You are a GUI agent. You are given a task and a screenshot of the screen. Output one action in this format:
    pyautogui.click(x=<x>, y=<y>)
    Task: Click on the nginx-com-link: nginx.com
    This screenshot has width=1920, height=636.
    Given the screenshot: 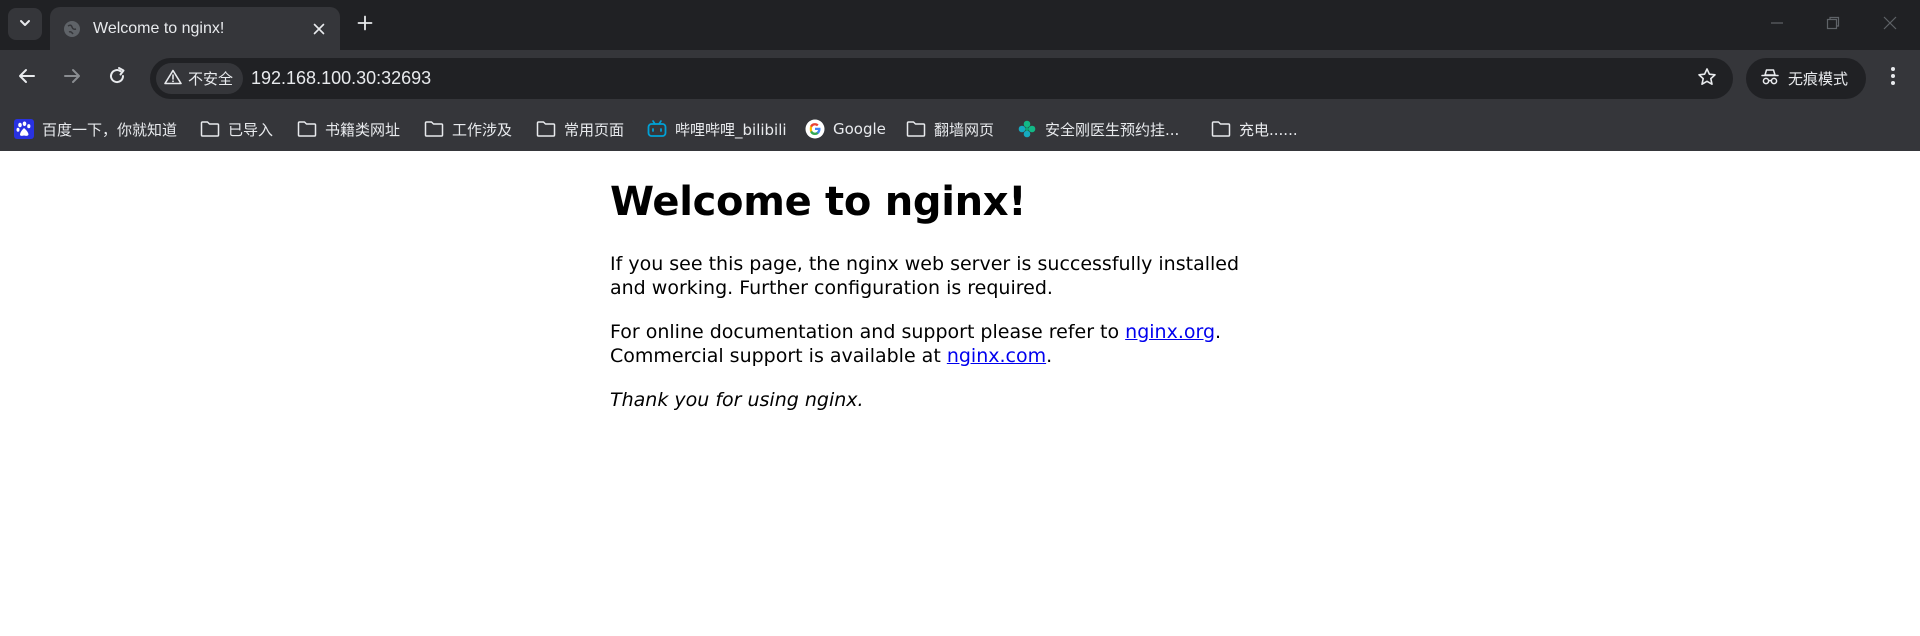 What is the action you would take?
    pyautogui.click(x=996, y=356)
    